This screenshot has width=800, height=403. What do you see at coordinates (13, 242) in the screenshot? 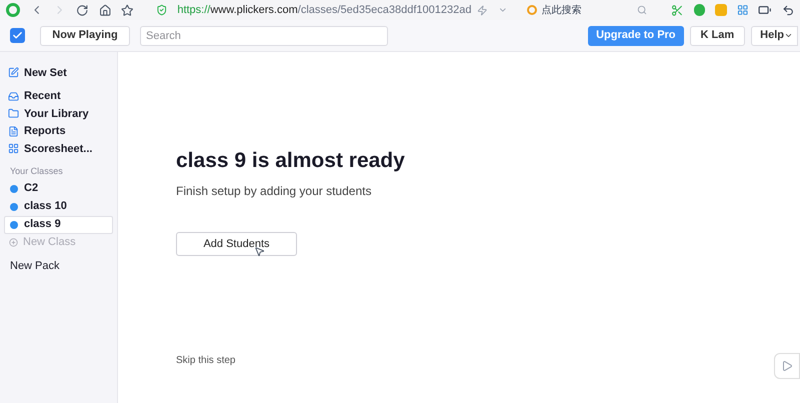
I see `plus-icon` at bounding box center [13, 242].